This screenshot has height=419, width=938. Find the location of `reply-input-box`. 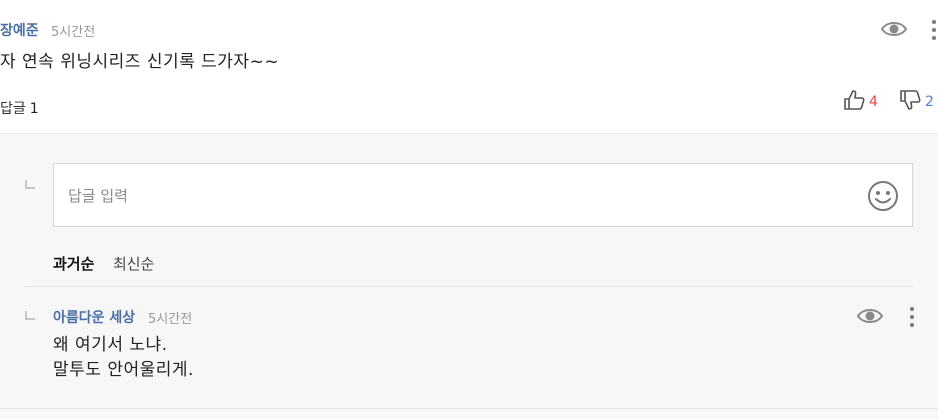

reply-input-box is located at coordinates (483, 195).